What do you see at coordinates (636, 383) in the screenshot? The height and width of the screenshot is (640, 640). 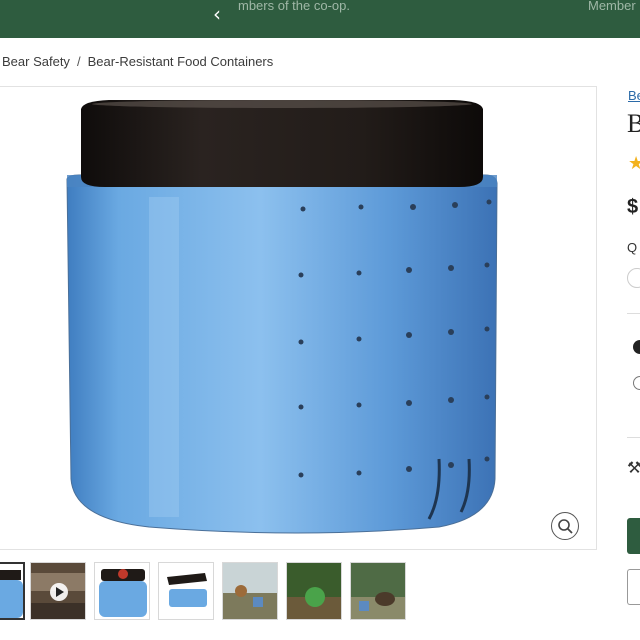 I see `option-radio` at bounding box center [636, 383].